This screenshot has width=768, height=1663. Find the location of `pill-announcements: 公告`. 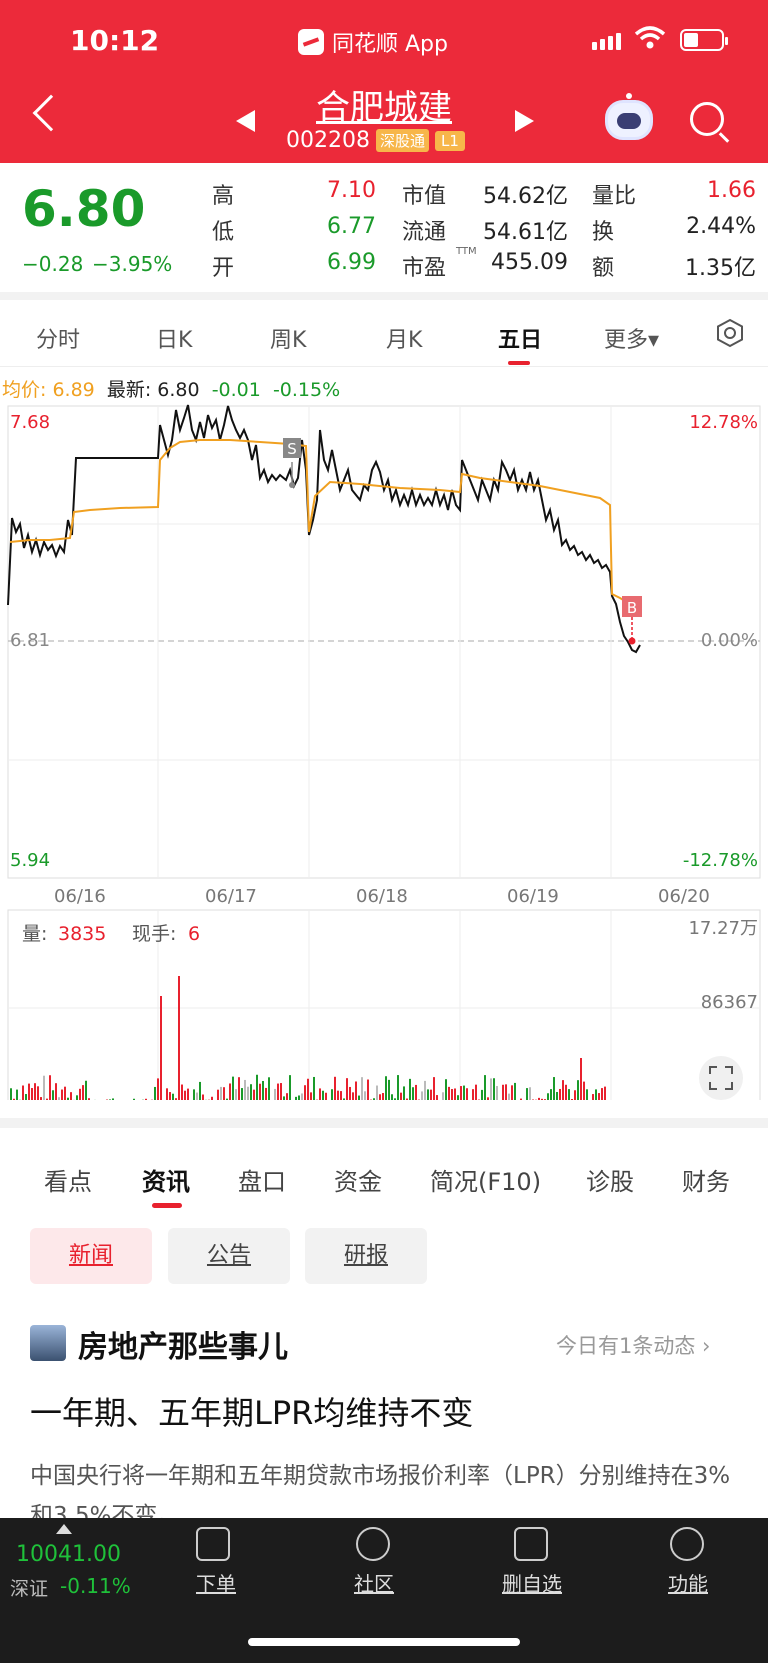

pill-announcements: 公告 is located at coordinates (229, 1256).